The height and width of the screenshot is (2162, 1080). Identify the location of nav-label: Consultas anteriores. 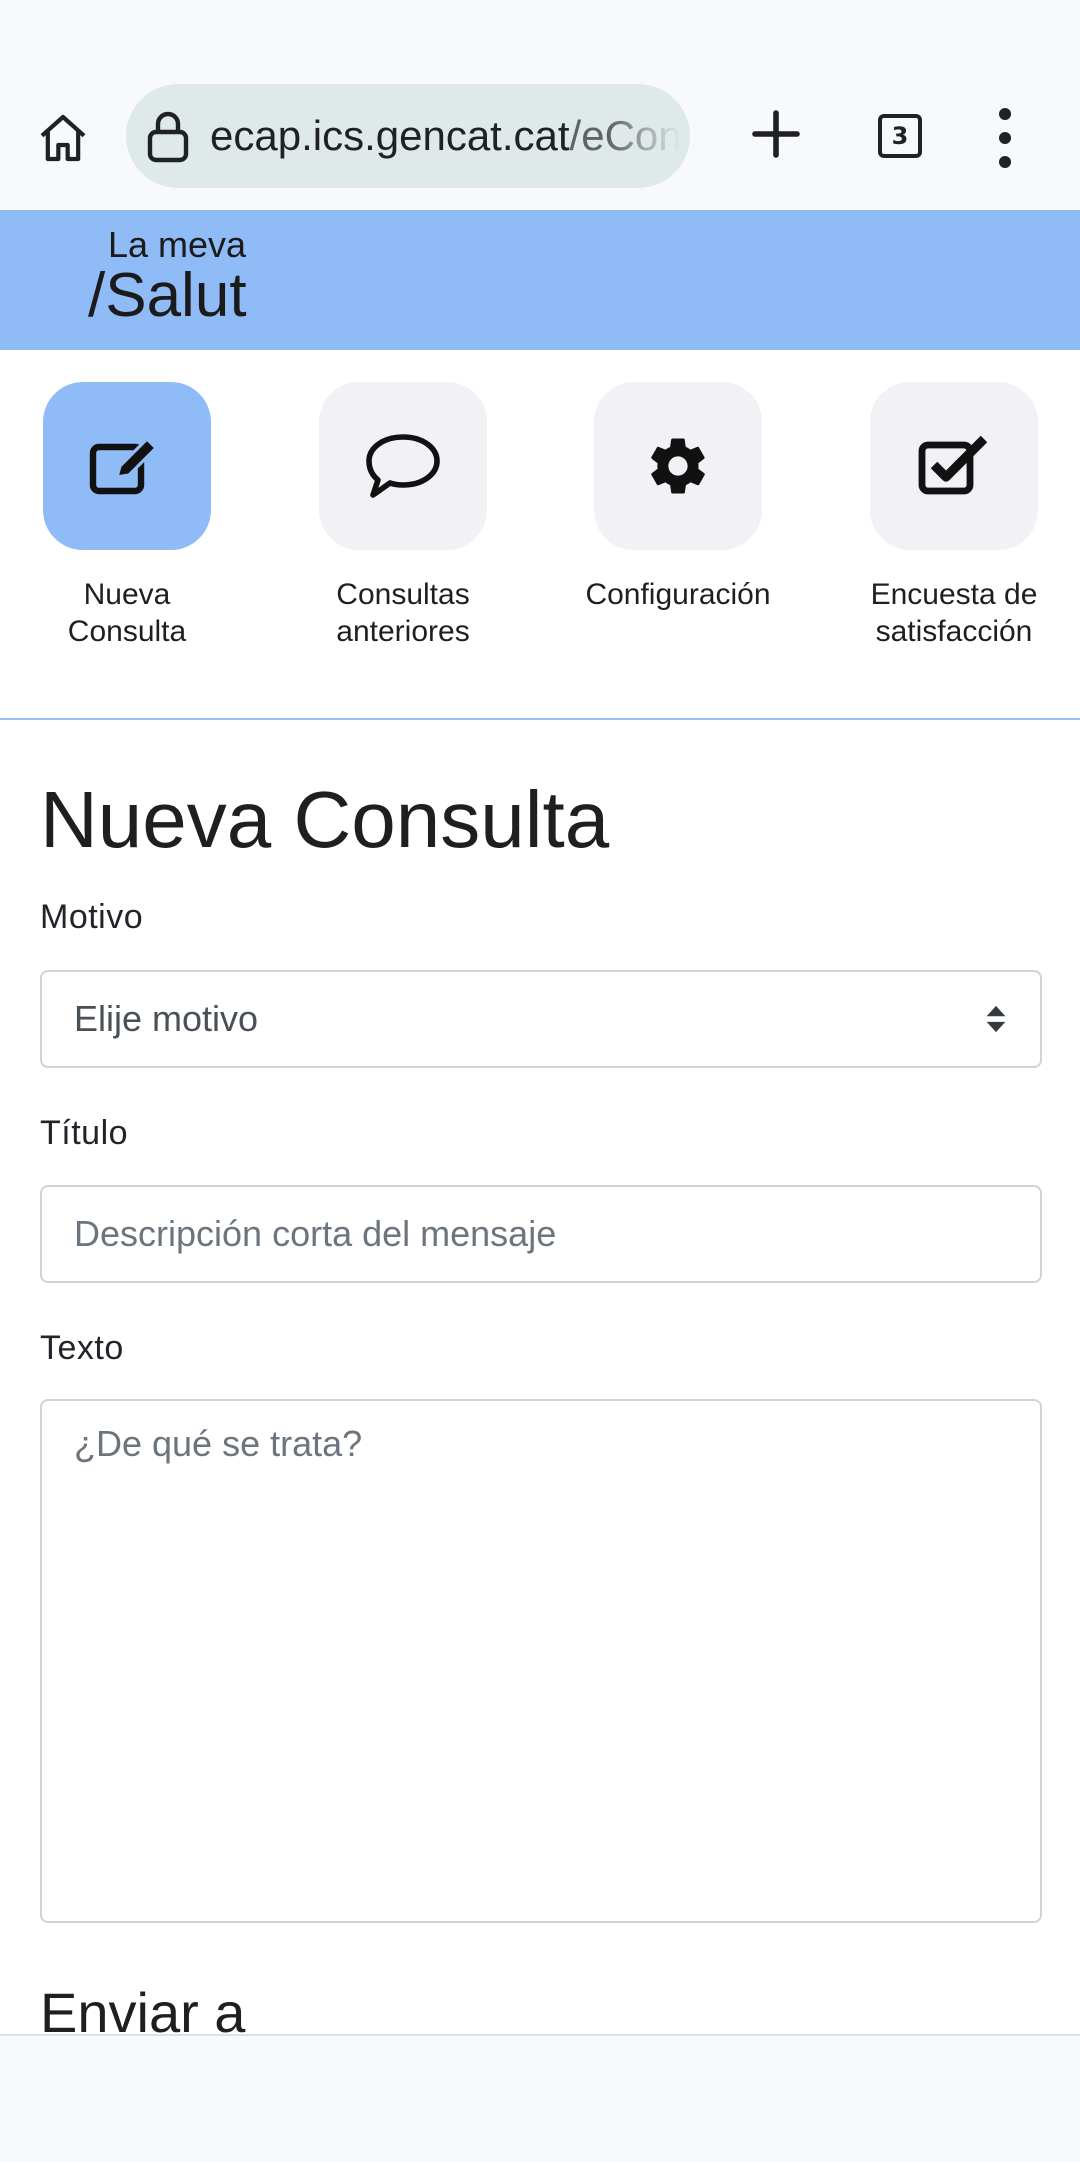
(403, 613).